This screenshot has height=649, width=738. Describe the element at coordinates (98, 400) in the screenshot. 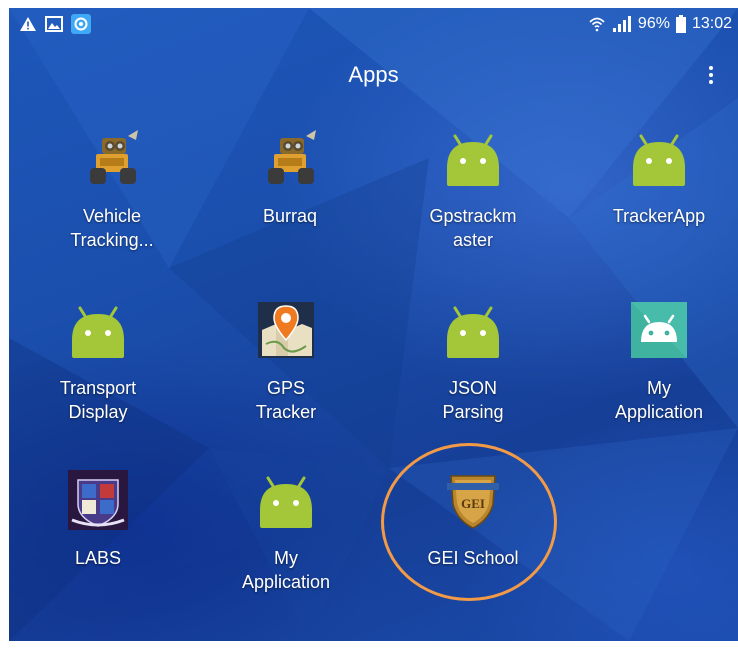

I see `app-label: Transport Display` at that location.